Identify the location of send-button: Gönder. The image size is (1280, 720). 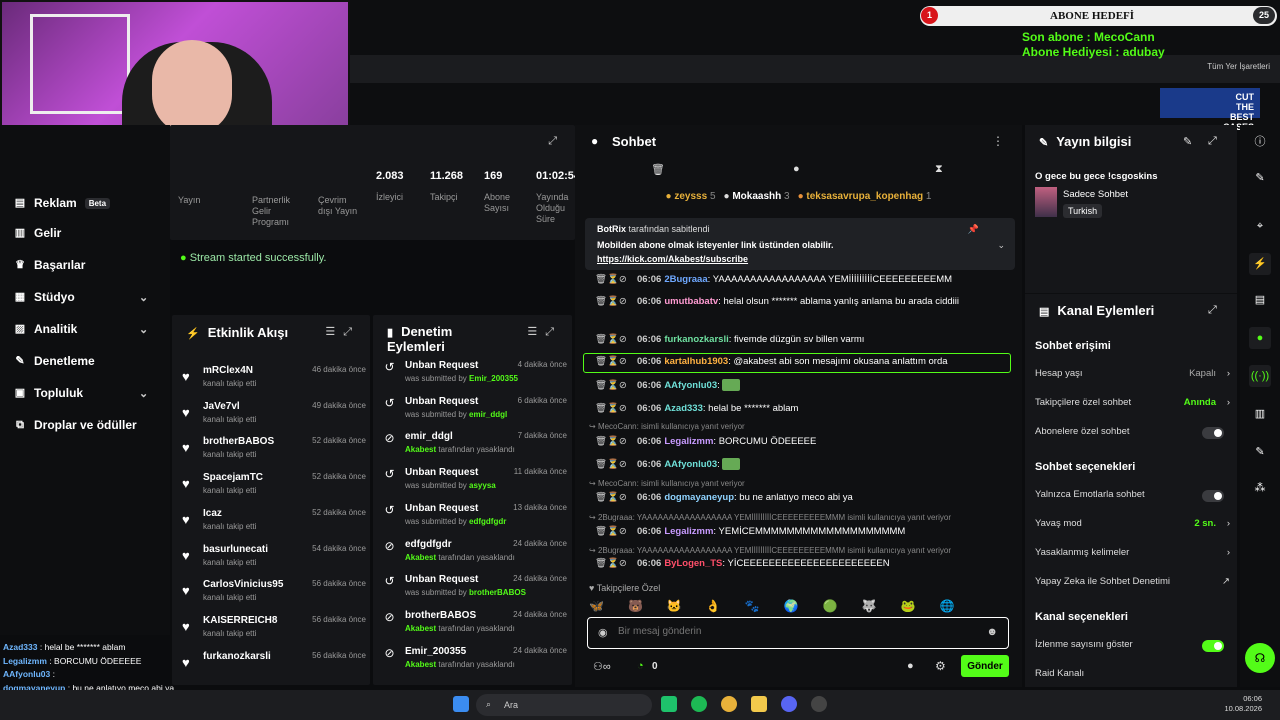
(985, 666).